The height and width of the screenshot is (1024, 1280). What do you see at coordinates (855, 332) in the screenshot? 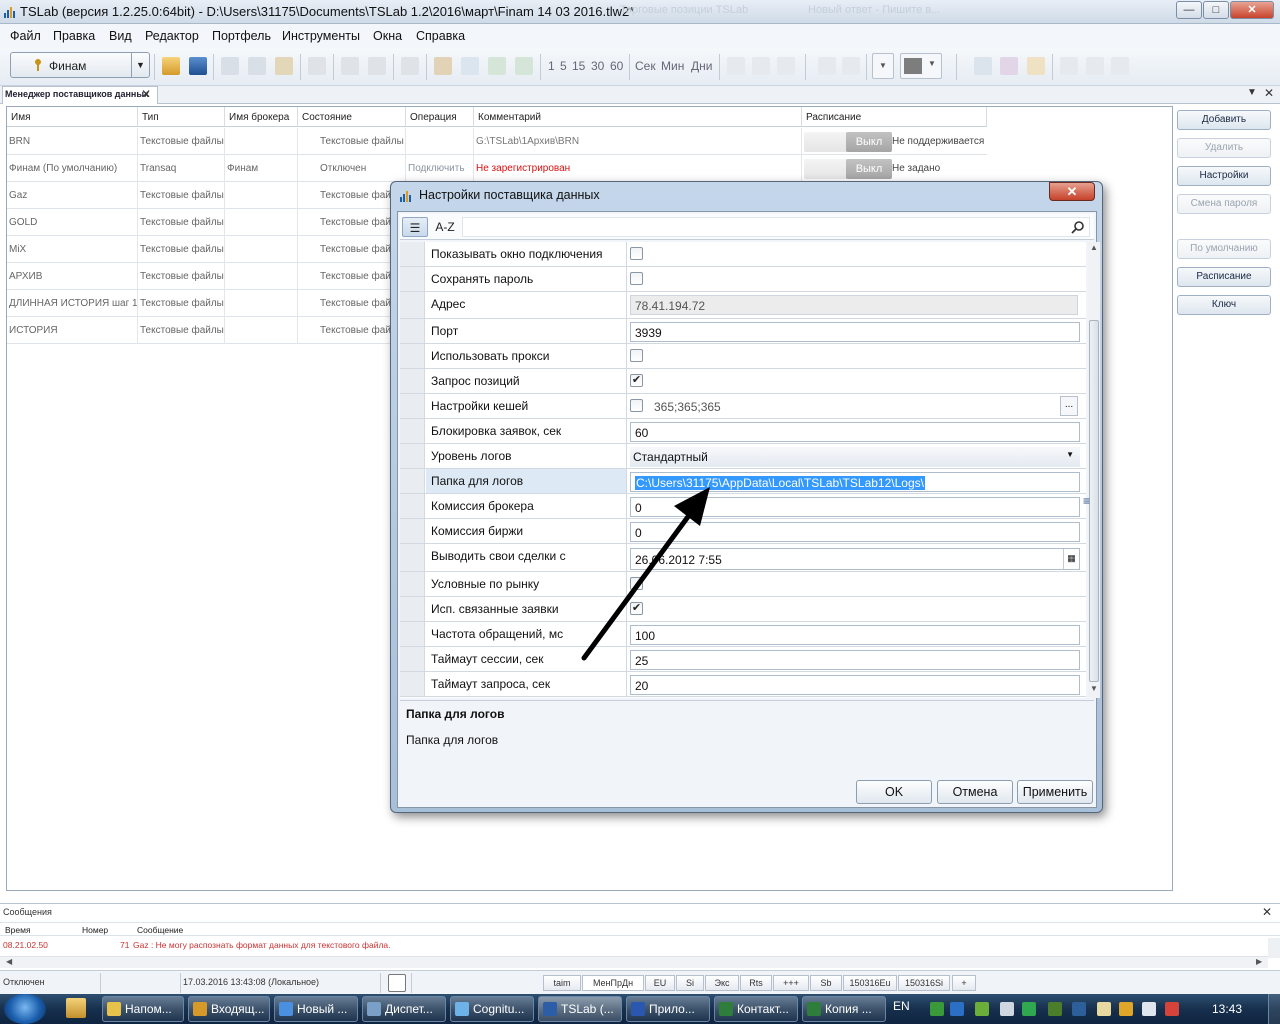
I see `property-input: 3939` at bounding box center [855, 332].